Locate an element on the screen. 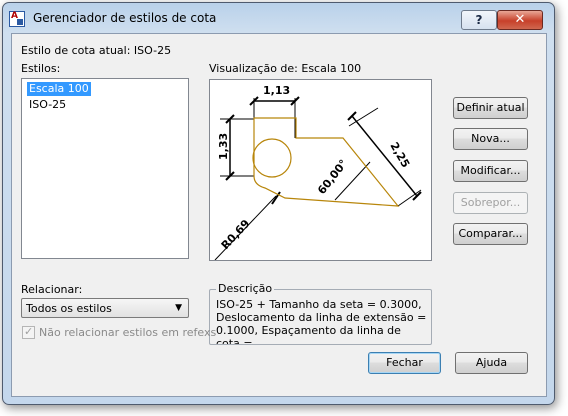 This screenshot has width=568, height=416. xref-checkbox-label: Não relacionar estilos em refexs is located at coordinates (128, 332).